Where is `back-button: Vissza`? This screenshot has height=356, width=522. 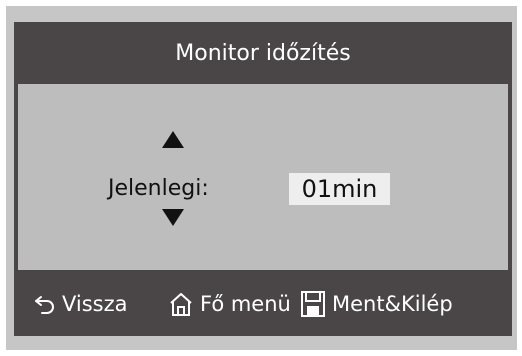
back-button: Vissza is located at coordinates (81, 304).